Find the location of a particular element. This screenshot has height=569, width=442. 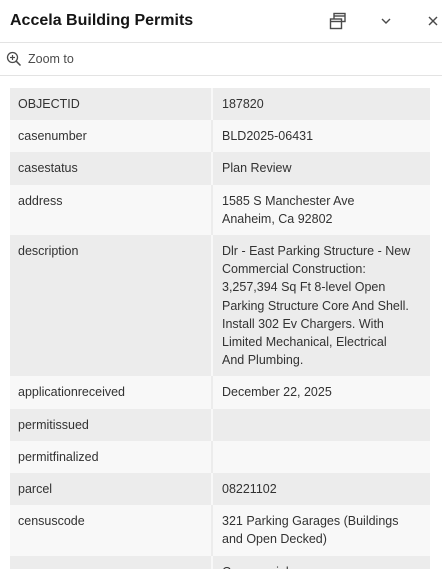

attribute-row: permitfinalized is located at coordinates (220, 457).